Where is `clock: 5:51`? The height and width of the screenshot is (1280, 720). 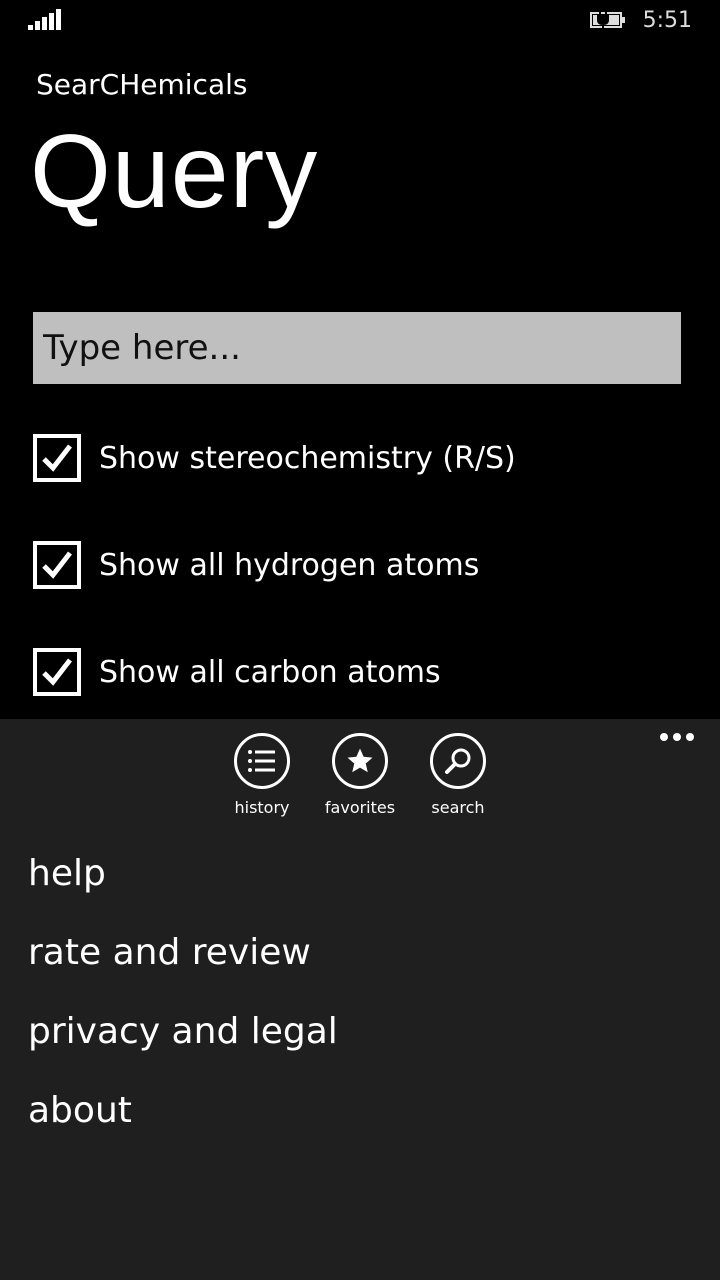
clock: 5:51 is located at coordinates (667, 20).